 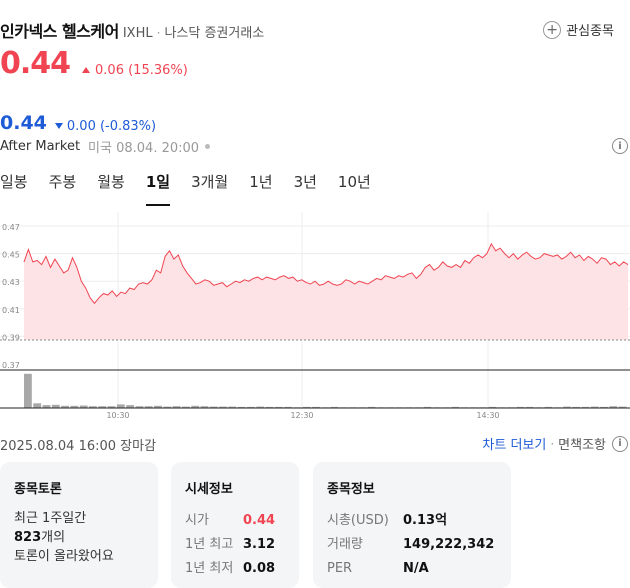 What do you see at coordinates (53, 537) in the screenshot?
I see `discussion-count-suffix: 개의` at bounding box center [53, 537].